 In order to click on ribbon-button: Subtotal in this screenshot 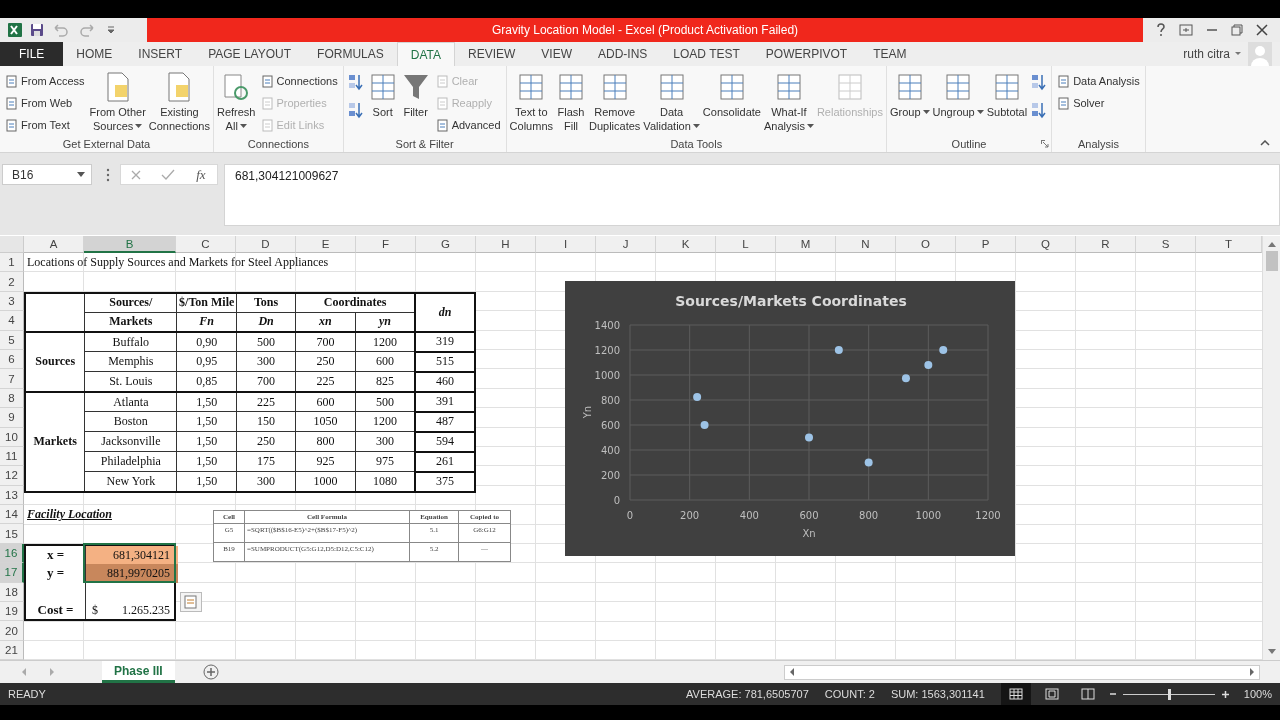, I will do `click(1007, 95)`.